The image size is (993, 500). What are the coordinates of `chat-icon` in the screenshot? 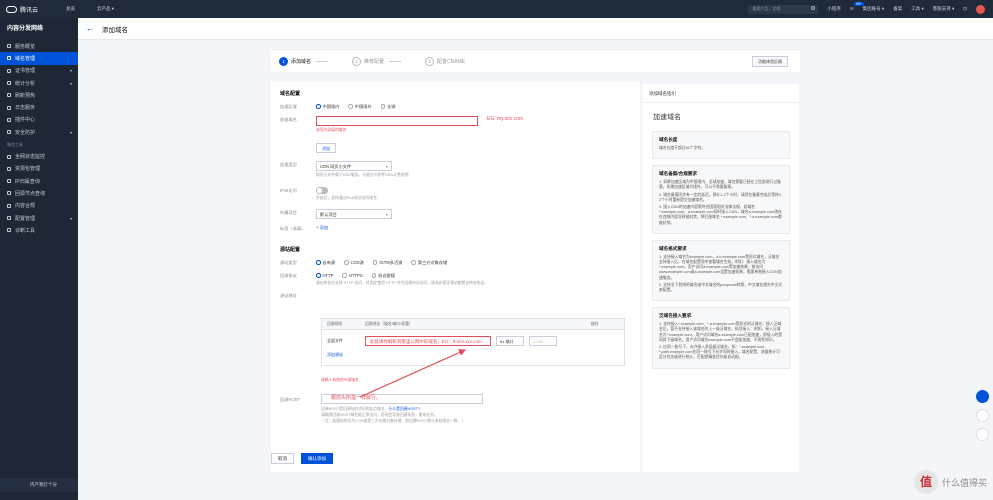 It's located at (982, 396).